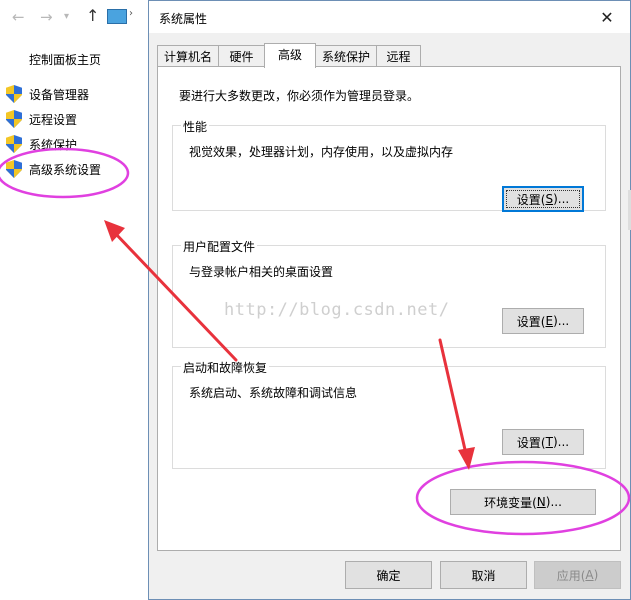 The width and height of the screenshot is (631, 600). I want to click on group-description: 与登录帐户相关的桌面设置, so click(261, 272).